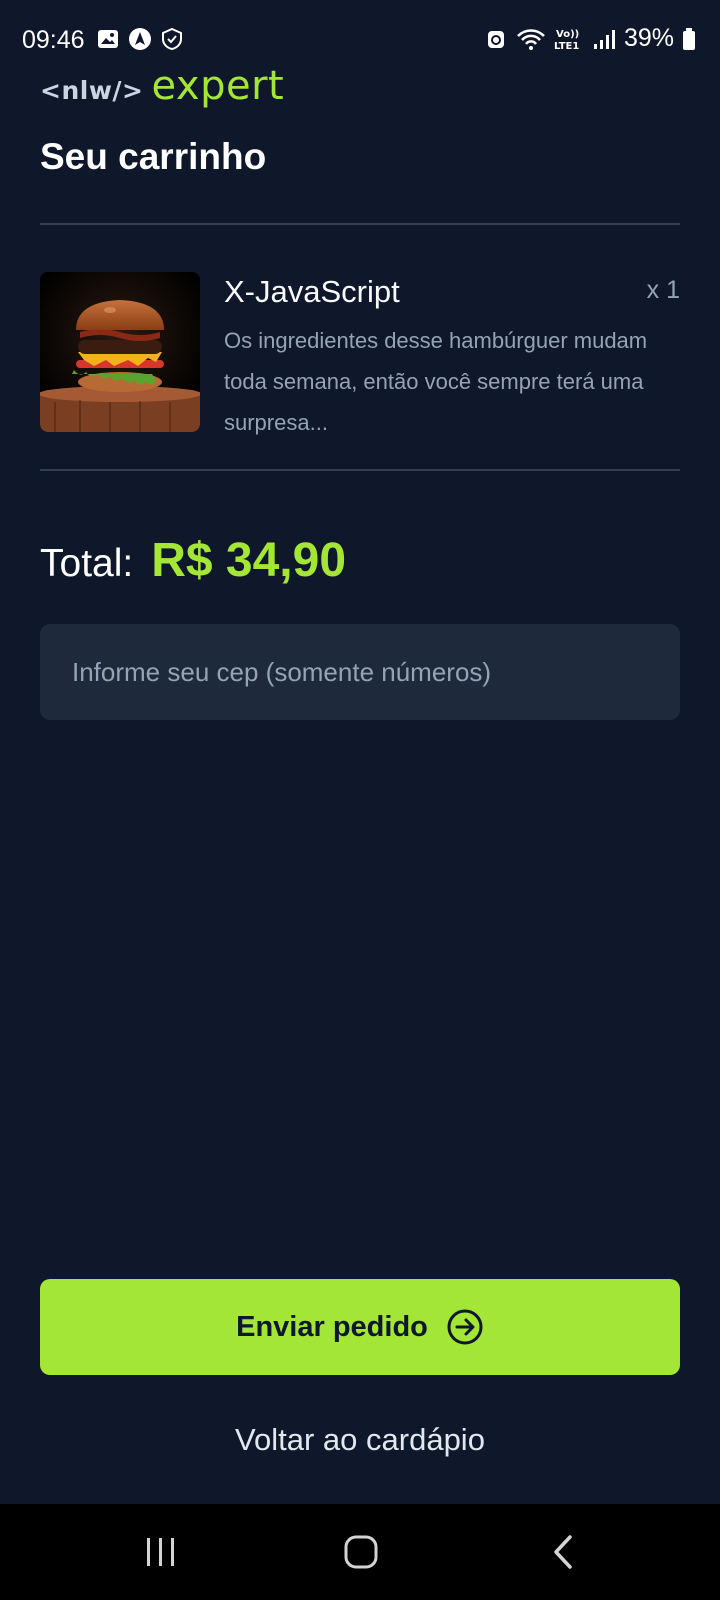 This screenshot has height=1600, width=720. I want to click on lte-label: LTE1, so click(566, 46).